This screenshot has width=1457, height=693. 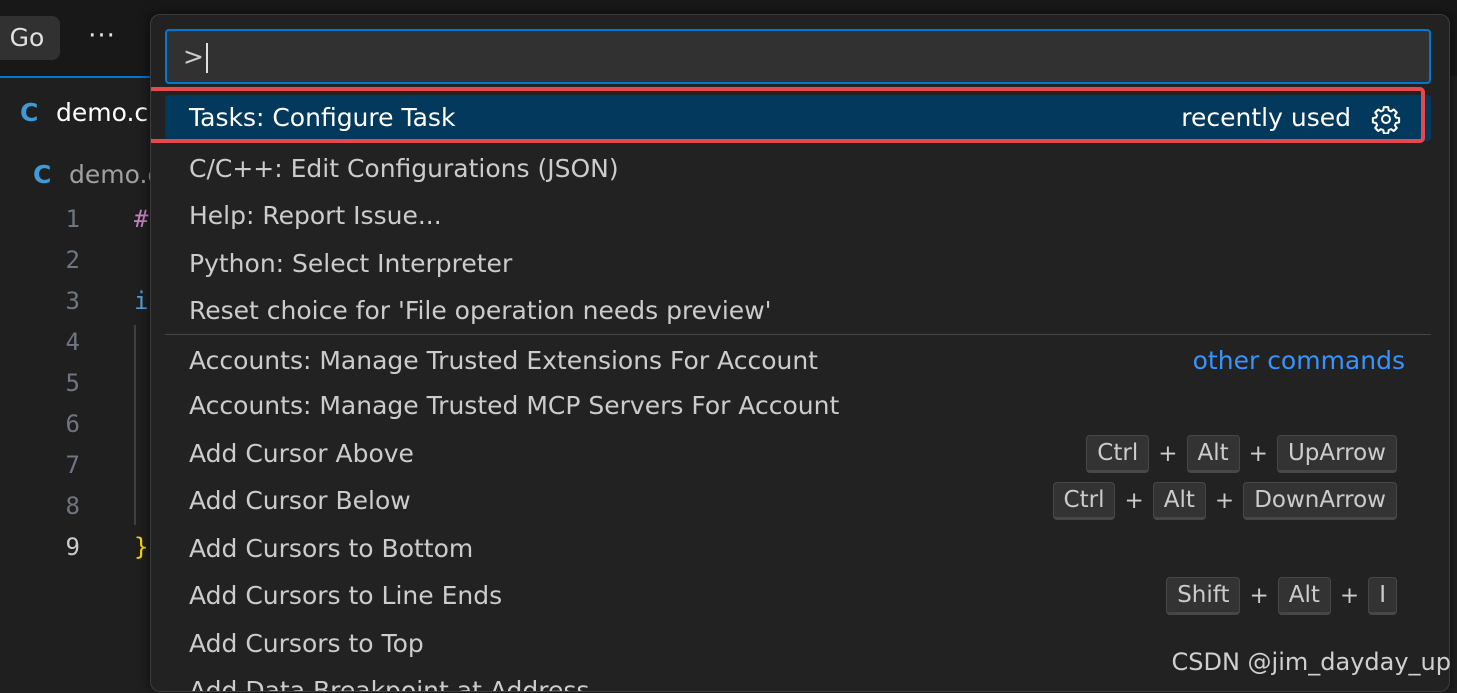 I want to click on keycap: Shift, so click(x=1203, y=596).